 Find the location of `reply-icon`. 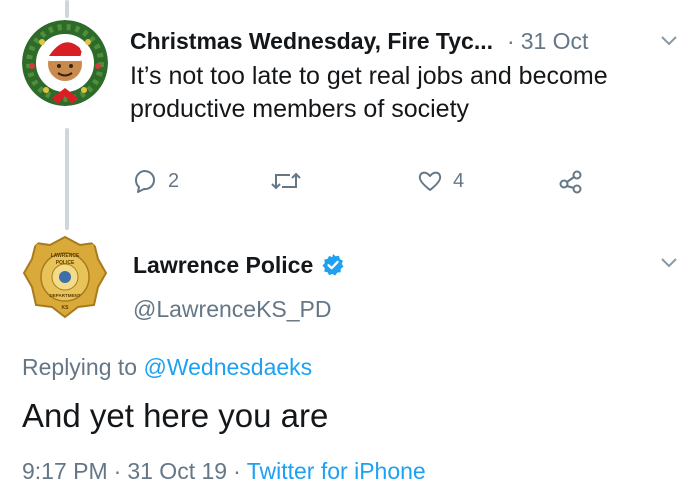

reply-icon is located at coordinates (145, 181).